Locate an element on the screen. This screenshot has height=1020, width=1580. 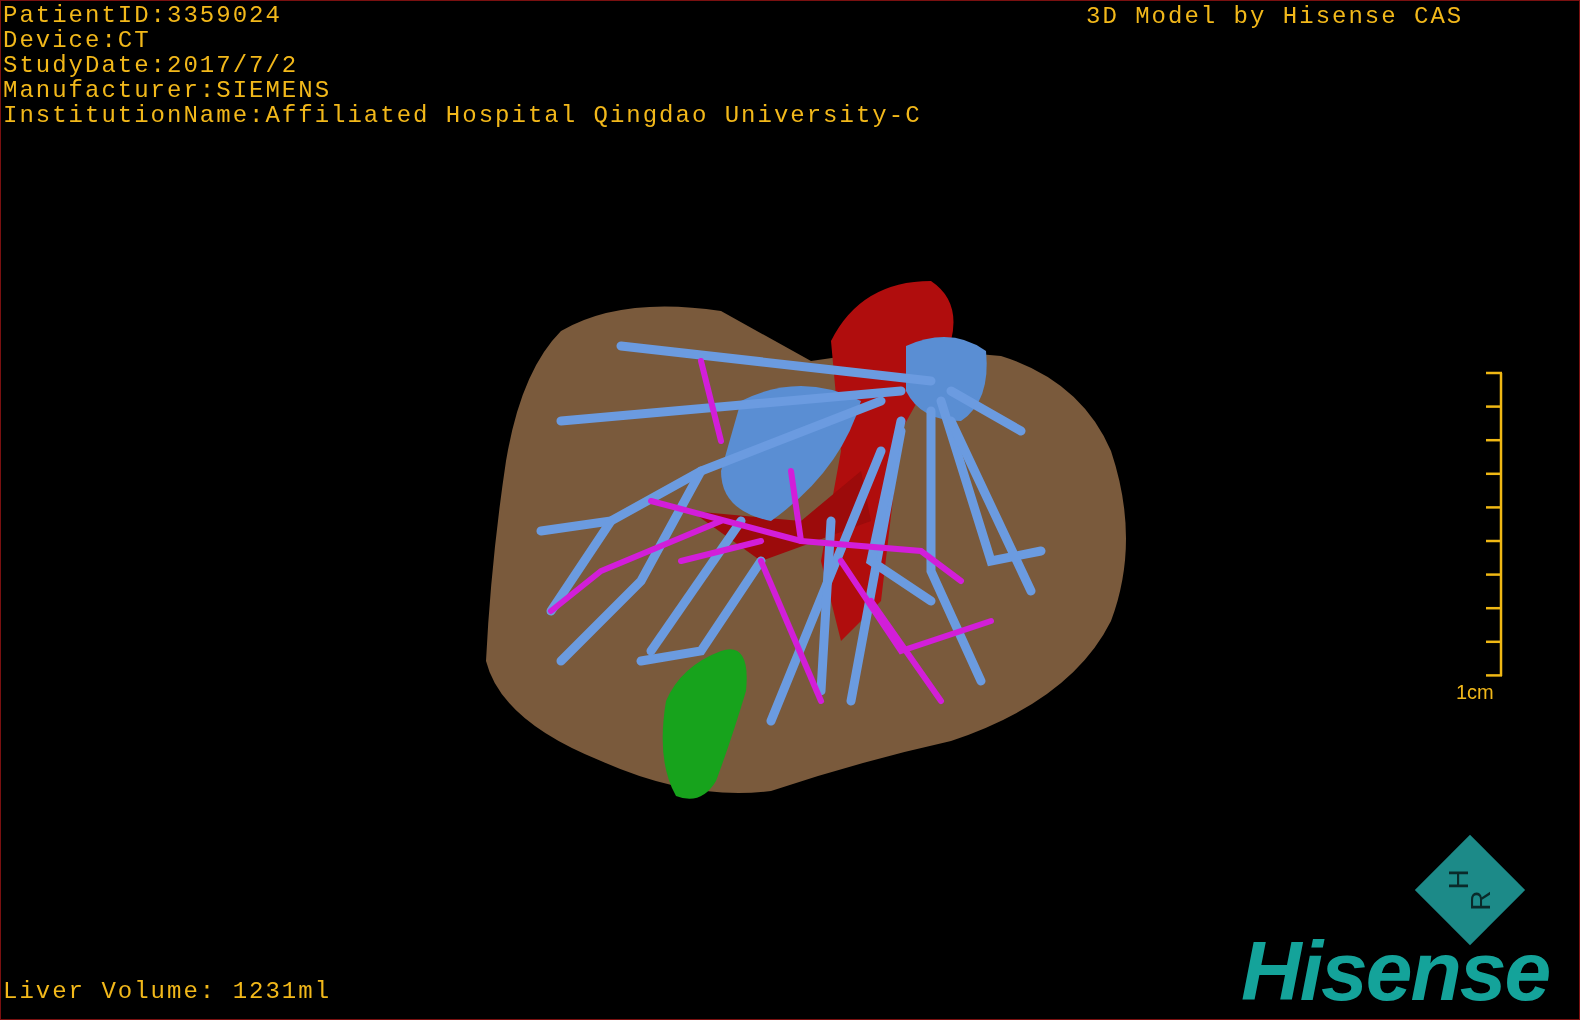
patient-info-text: Manufacturer:SIEMENS is located at coordinates (167, 90).